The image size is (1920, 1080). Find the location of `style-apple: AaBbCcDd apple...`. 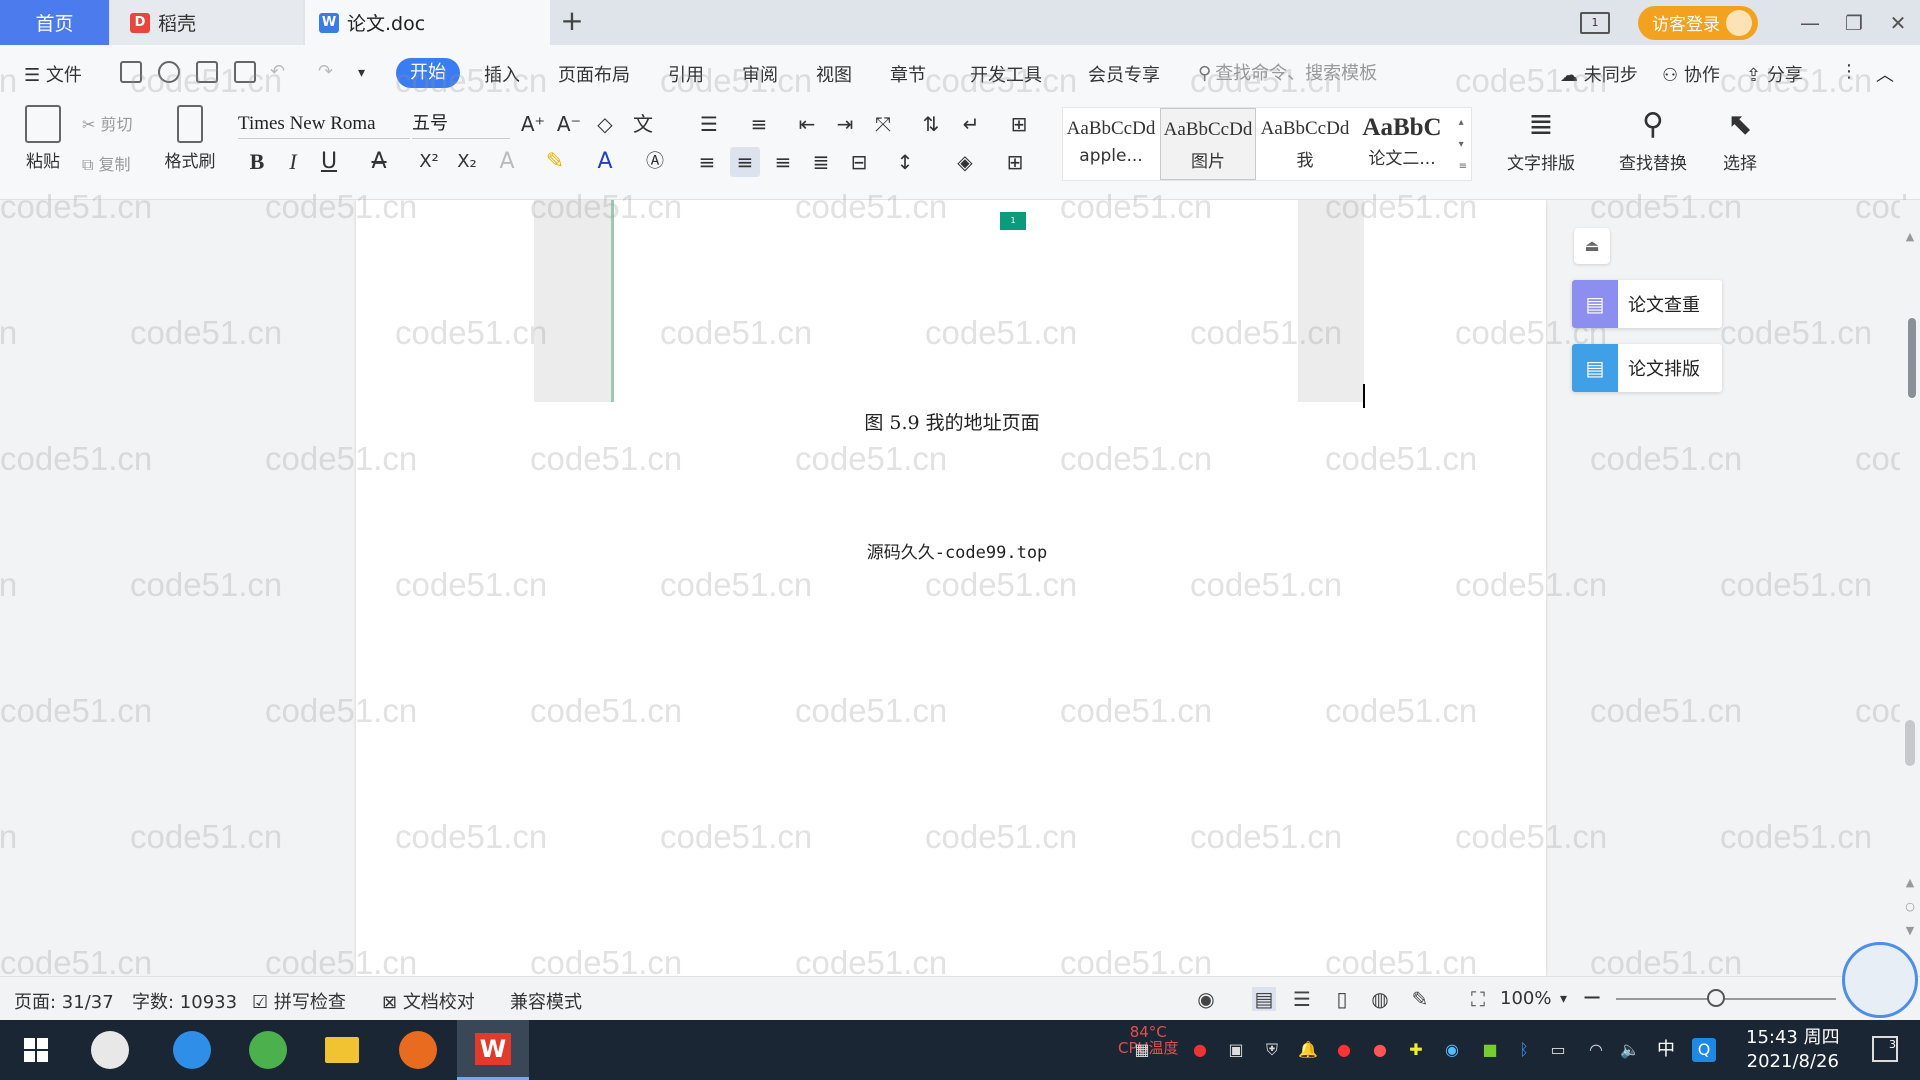

style-apple: AaBbCcDd apple... is located at coordinates (1111, 144).